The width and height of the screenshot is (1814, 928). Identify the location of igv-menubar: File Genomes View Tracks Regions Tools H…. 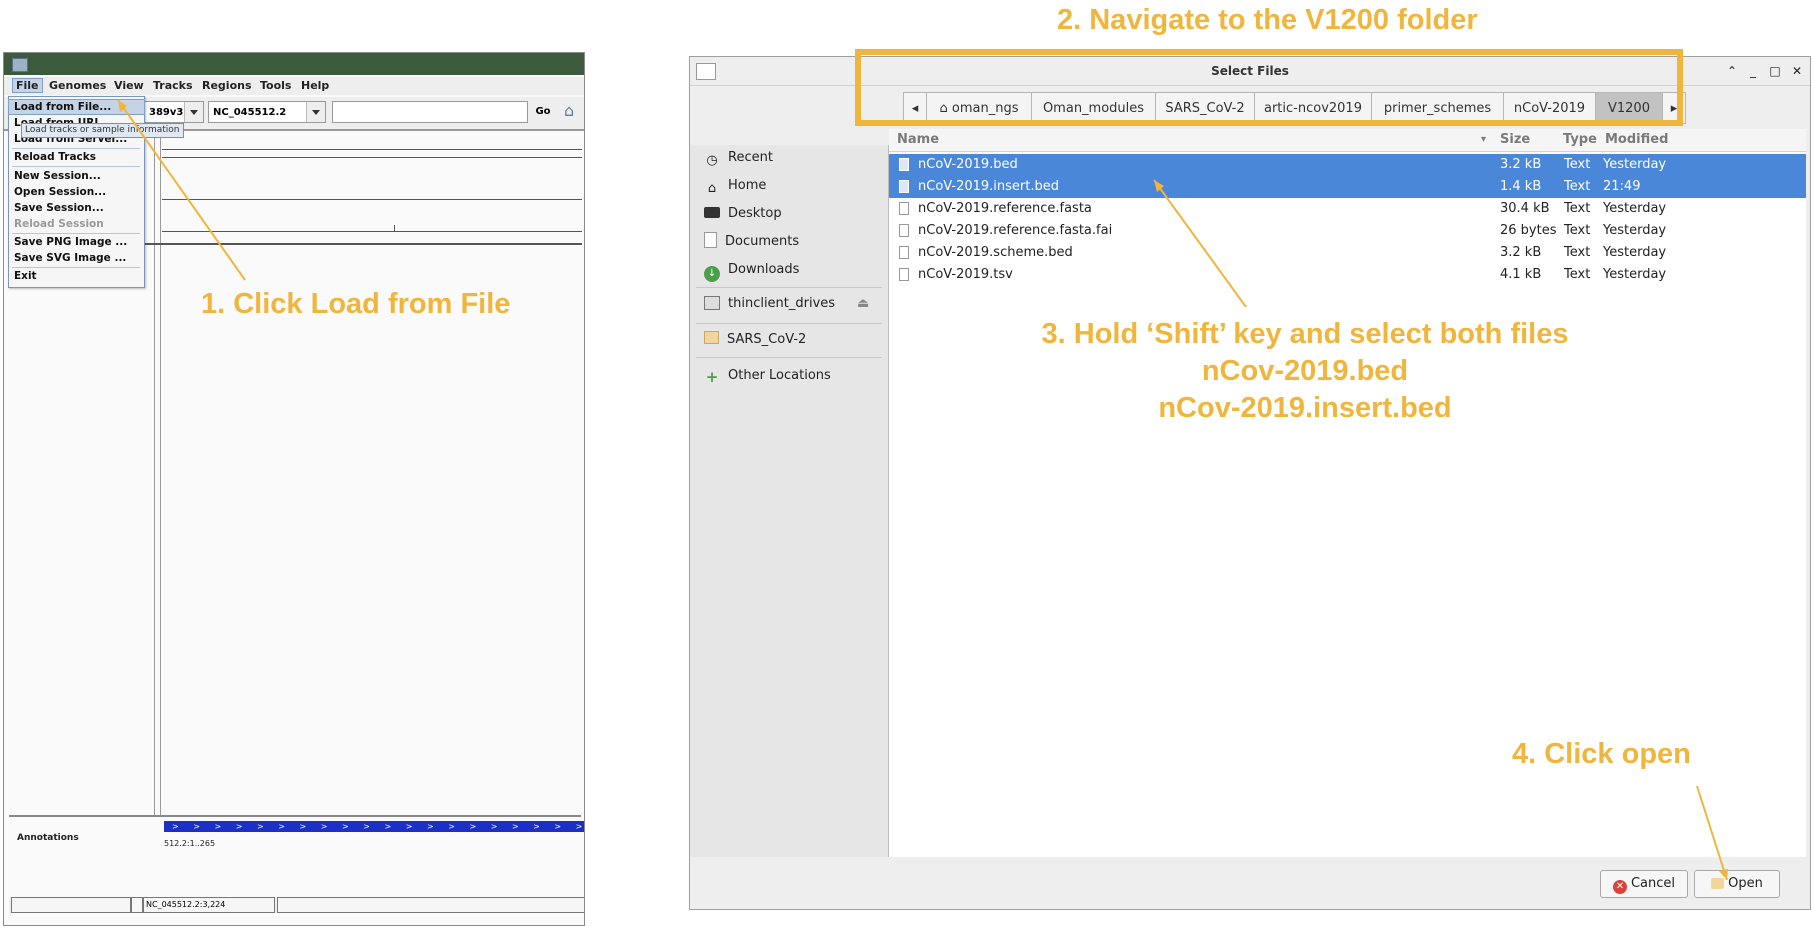
(294, 86).